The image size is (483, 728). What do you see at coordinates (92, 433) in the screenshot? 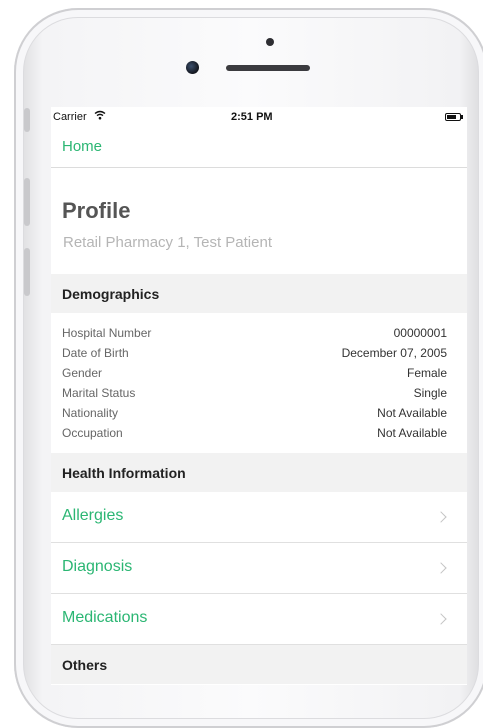
I see `demo-label: Occupation` at bounding box center [92, 433].